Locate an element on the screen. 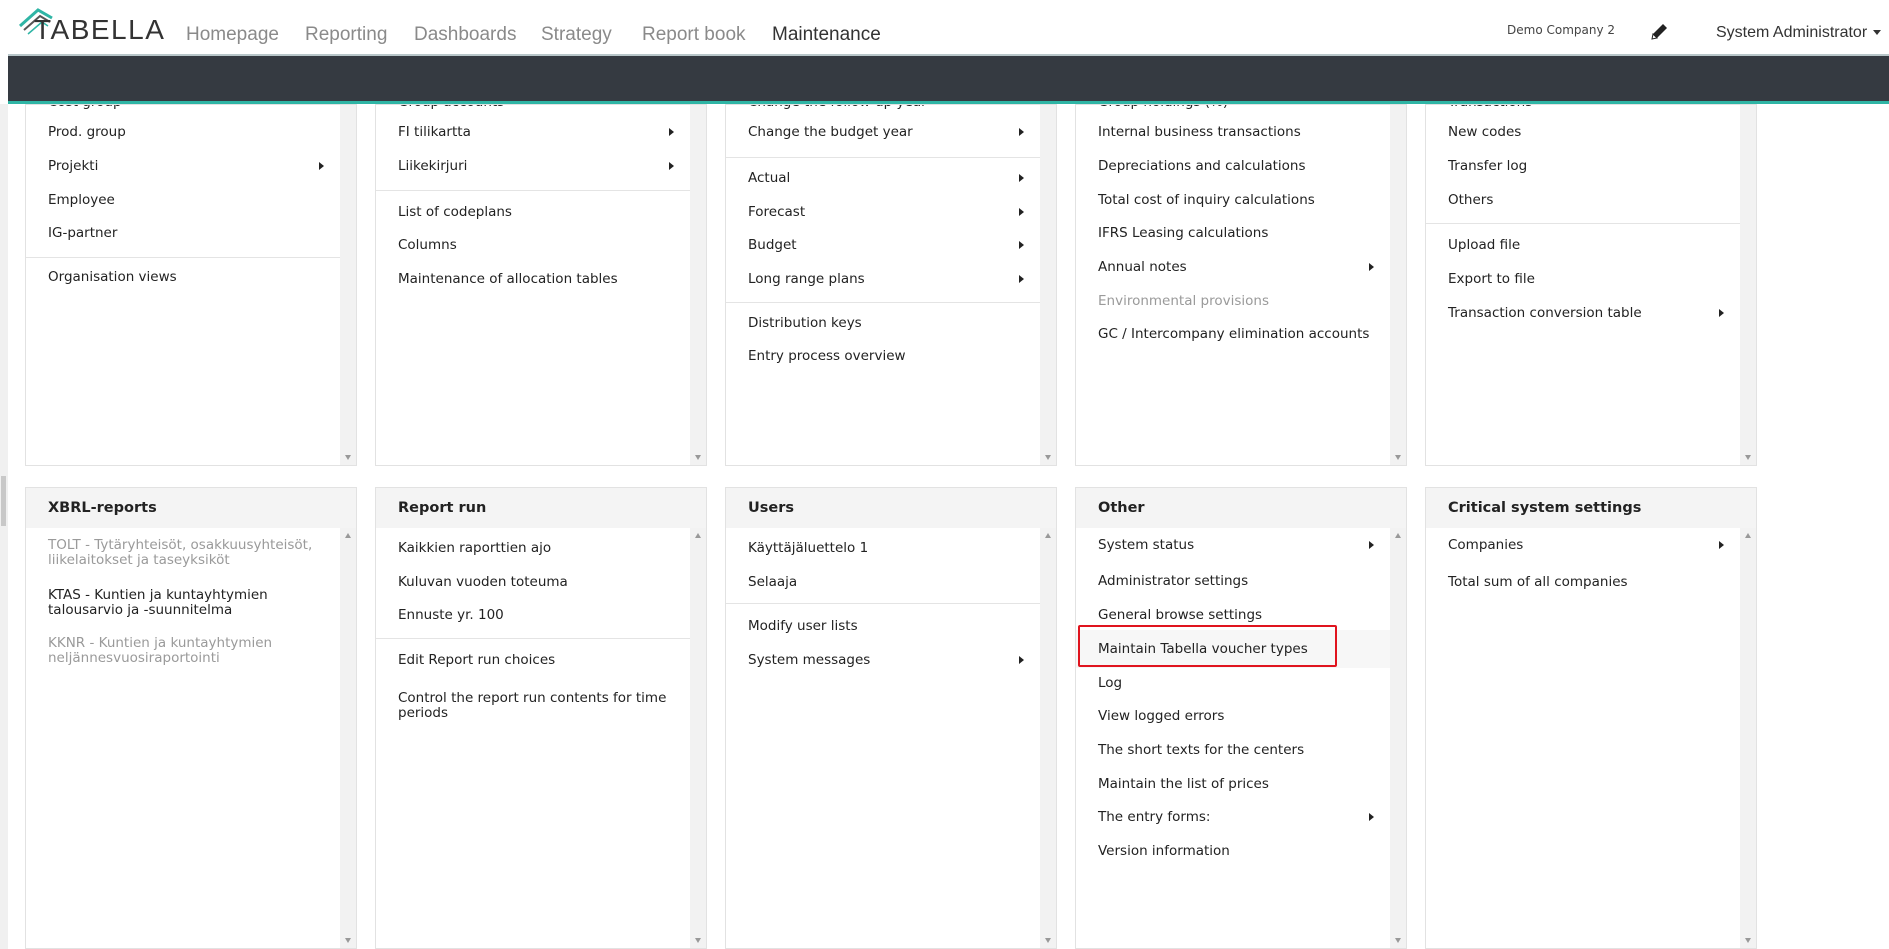 This screenshot has width=1889, height=949. menu-item-new-codes: New codes is located at coordinates (1593, 132).